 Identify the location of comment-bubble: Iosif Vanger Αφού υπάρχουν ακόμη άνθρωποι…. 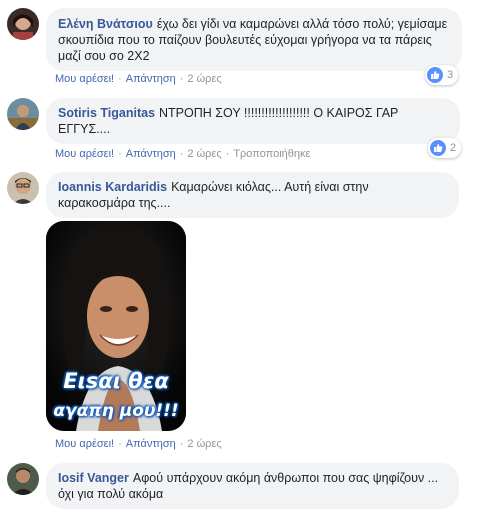
(252, 486).